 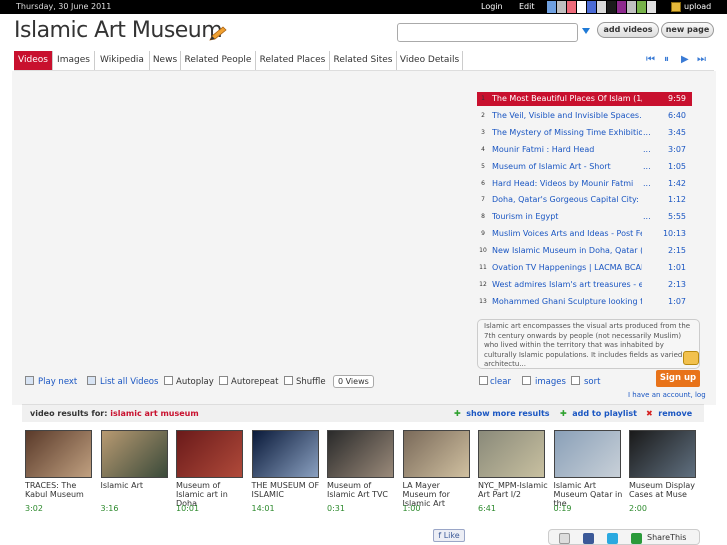 I want to click on search-input, so click(x=487, y=32).